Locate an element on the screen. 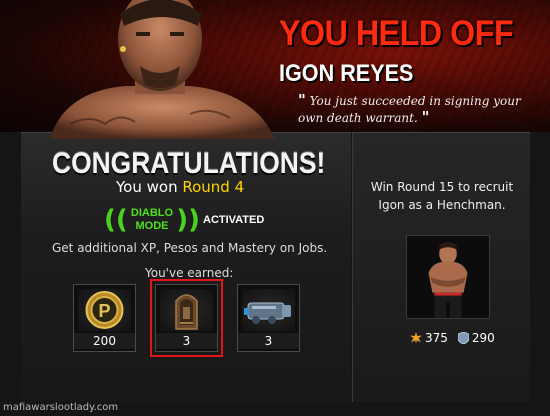 The height and width of the screenshot is (416, 550). earned-label: You've earned: is located at coordinates (189, 273).